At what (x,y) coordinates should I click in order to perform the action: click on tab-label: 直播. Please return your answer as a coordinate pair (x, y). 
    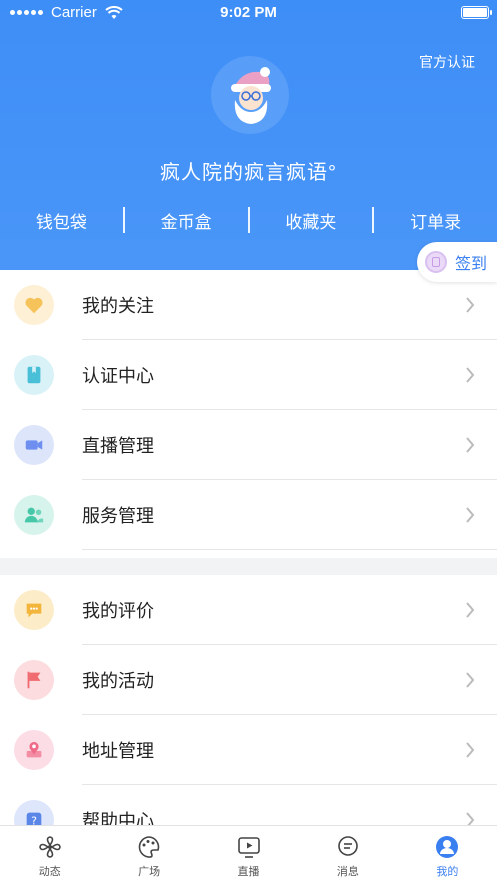
    Looking at the image, I should click on (248, 872).